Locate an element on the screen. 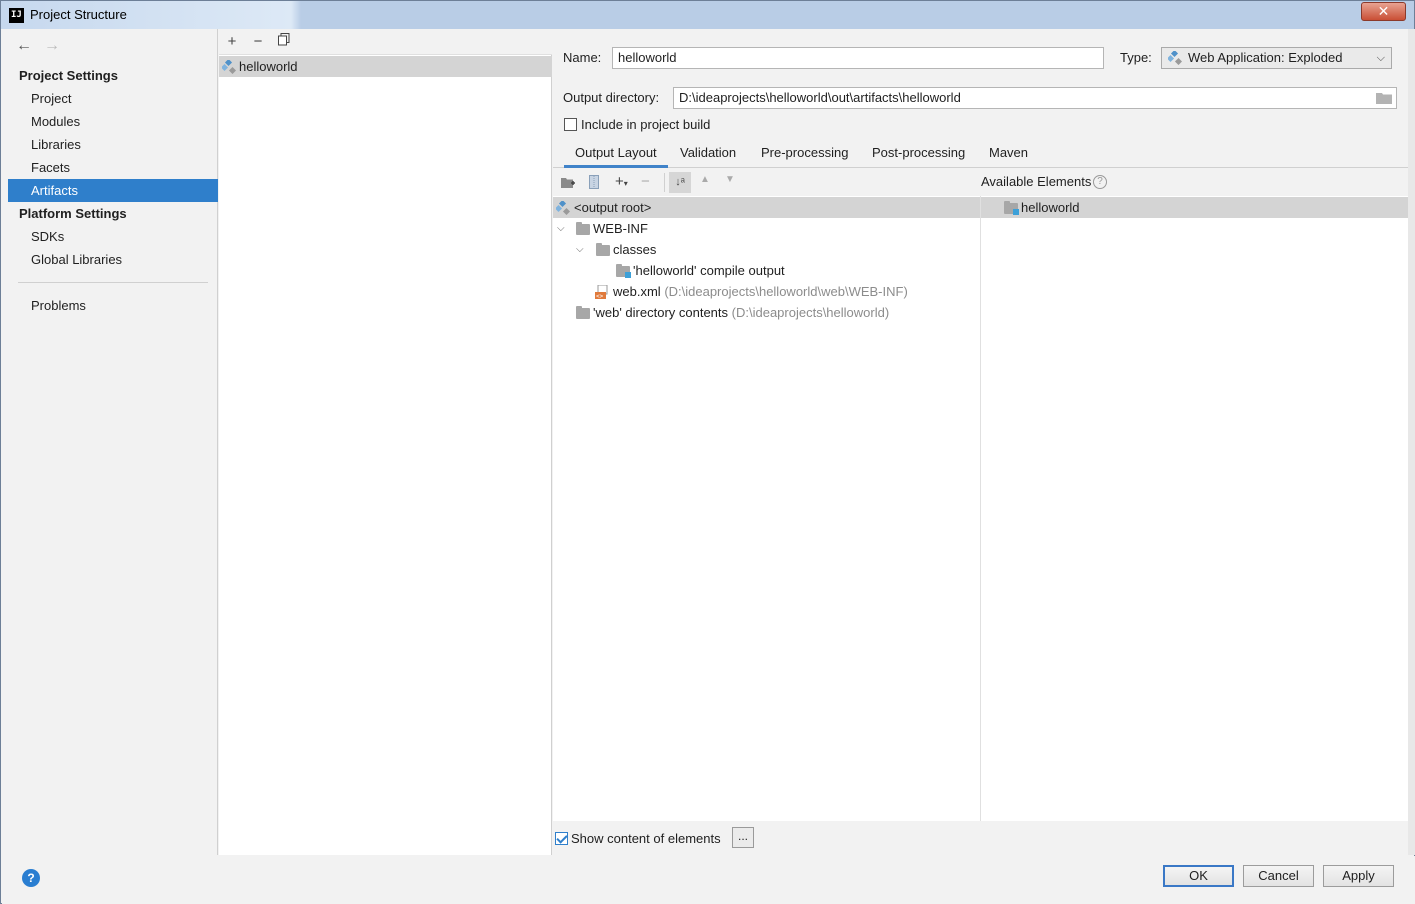 The width and height of the screenshot is (1415, 904). name-label: Name: is located at coordinates (582, 57).